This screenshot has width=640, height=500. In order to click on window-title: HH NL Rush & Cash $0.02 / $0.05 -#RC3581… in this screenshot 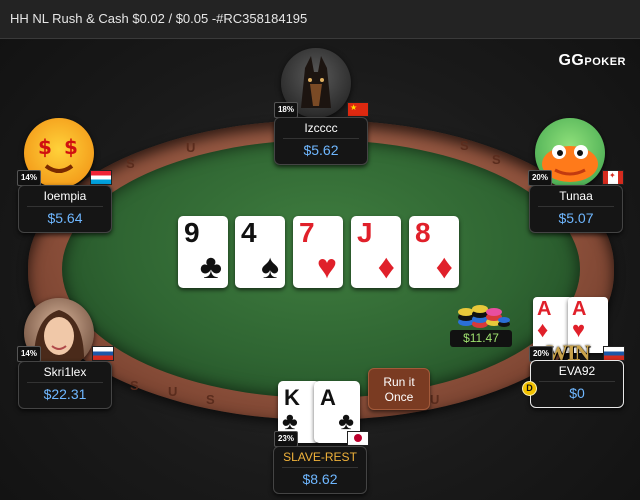, I will do `click(159, 18)`.